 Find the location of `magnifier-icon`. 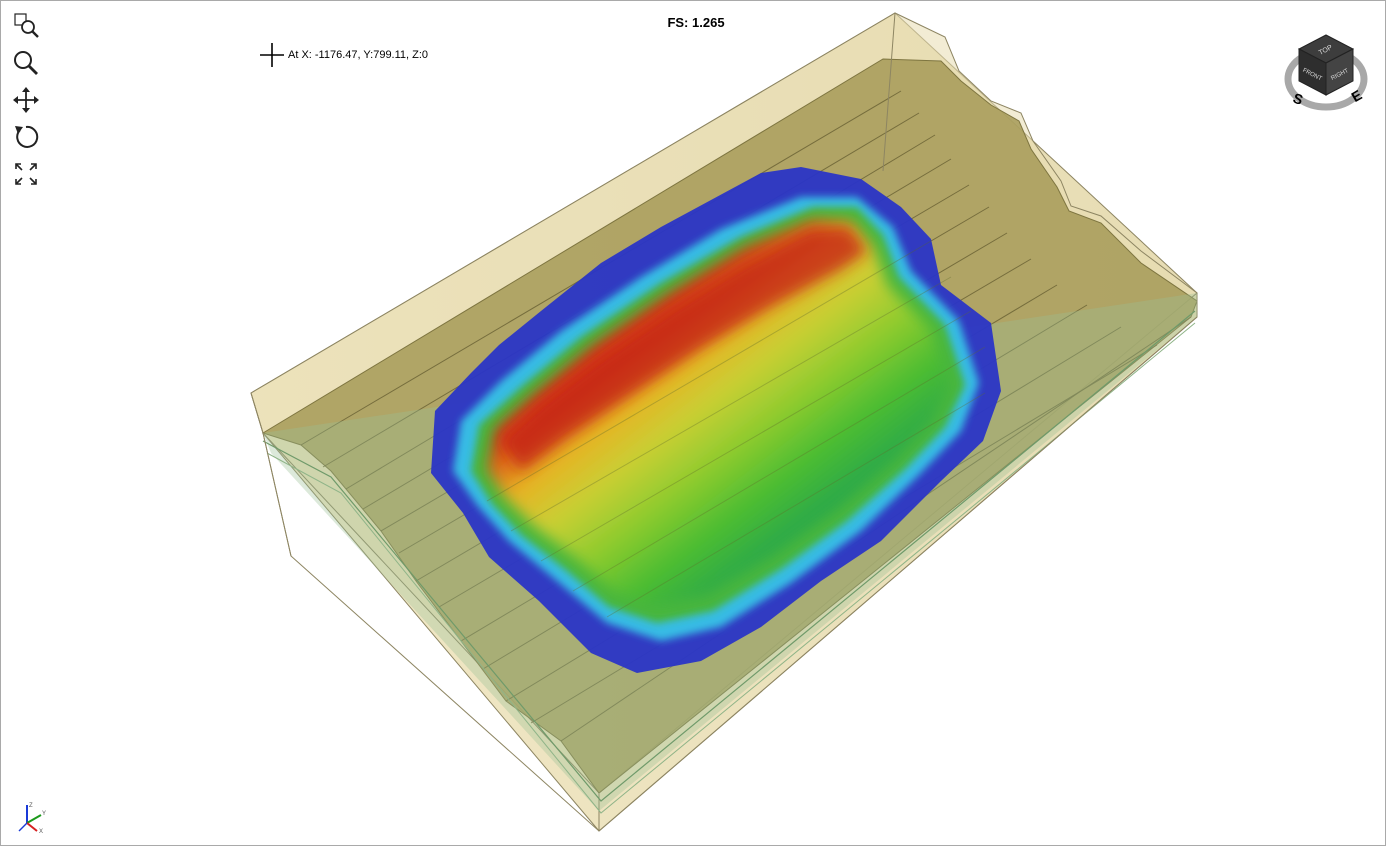

magnifier-icon is located at coordinates (26, 63).